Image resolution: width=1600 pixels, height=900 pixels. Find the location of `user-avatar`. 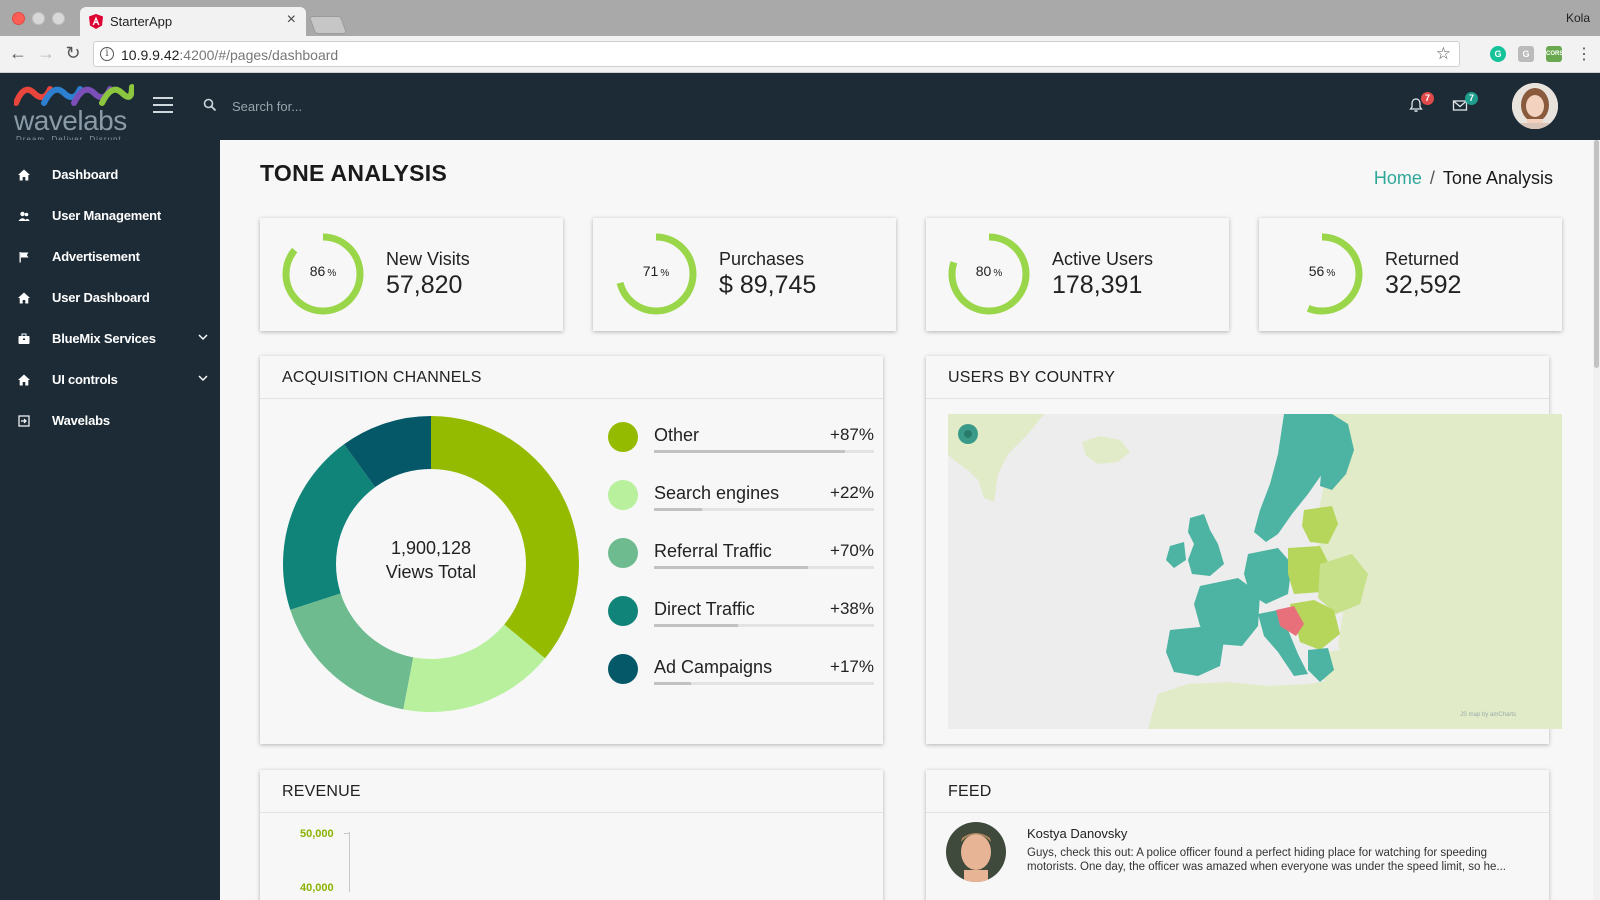

user-avatar is located at coordinates (1535, 106).